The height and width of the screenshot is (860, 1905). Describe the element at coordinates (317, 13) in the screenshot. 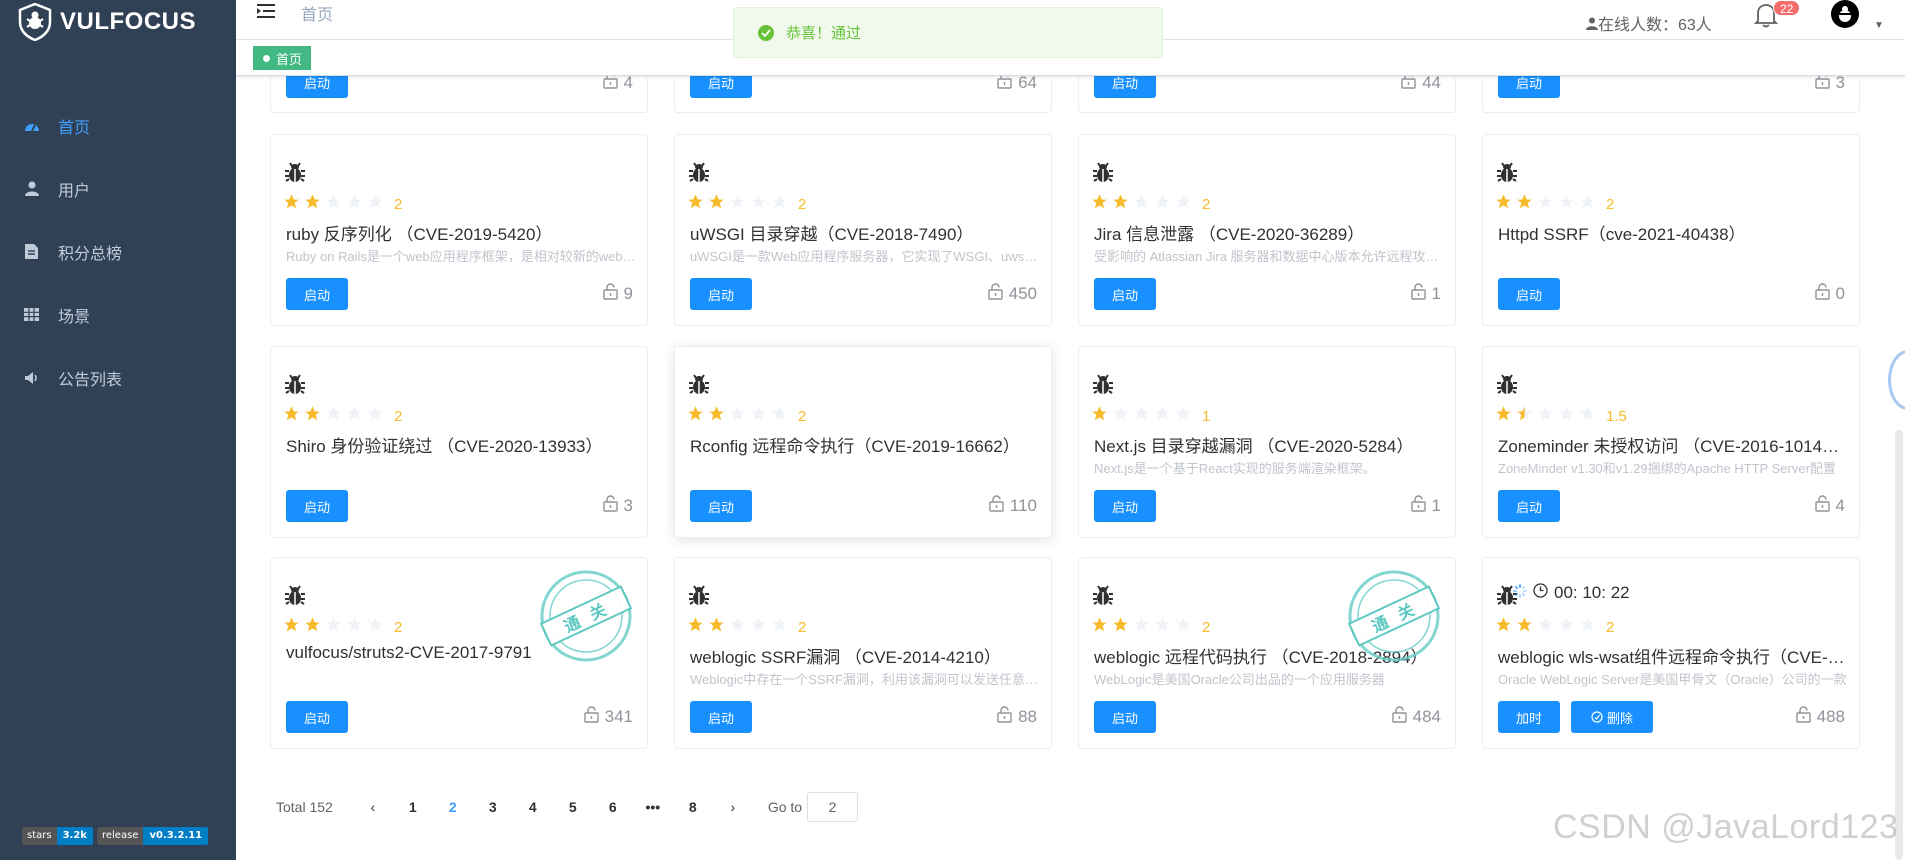

I see `breadcrumb: 首页` at that location.